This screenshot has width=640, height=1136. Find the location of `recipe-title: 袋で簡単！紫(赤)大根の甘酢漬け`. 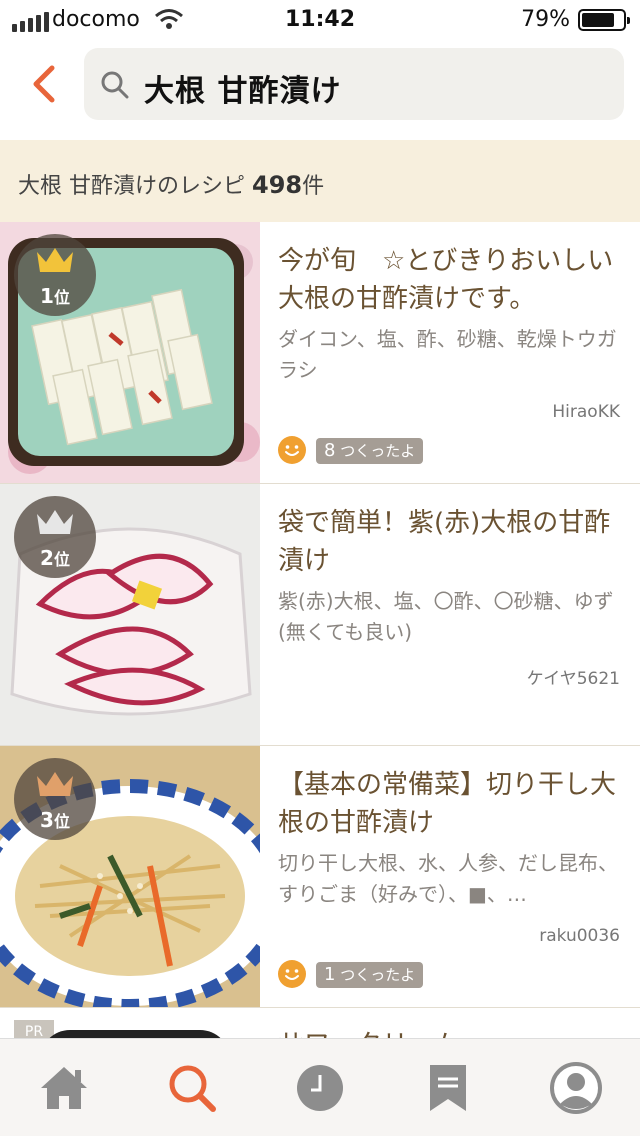

recipe-title: 袋で簡単！紫(赤)大根の甘酢漬け is located at coordinates (451, 542).